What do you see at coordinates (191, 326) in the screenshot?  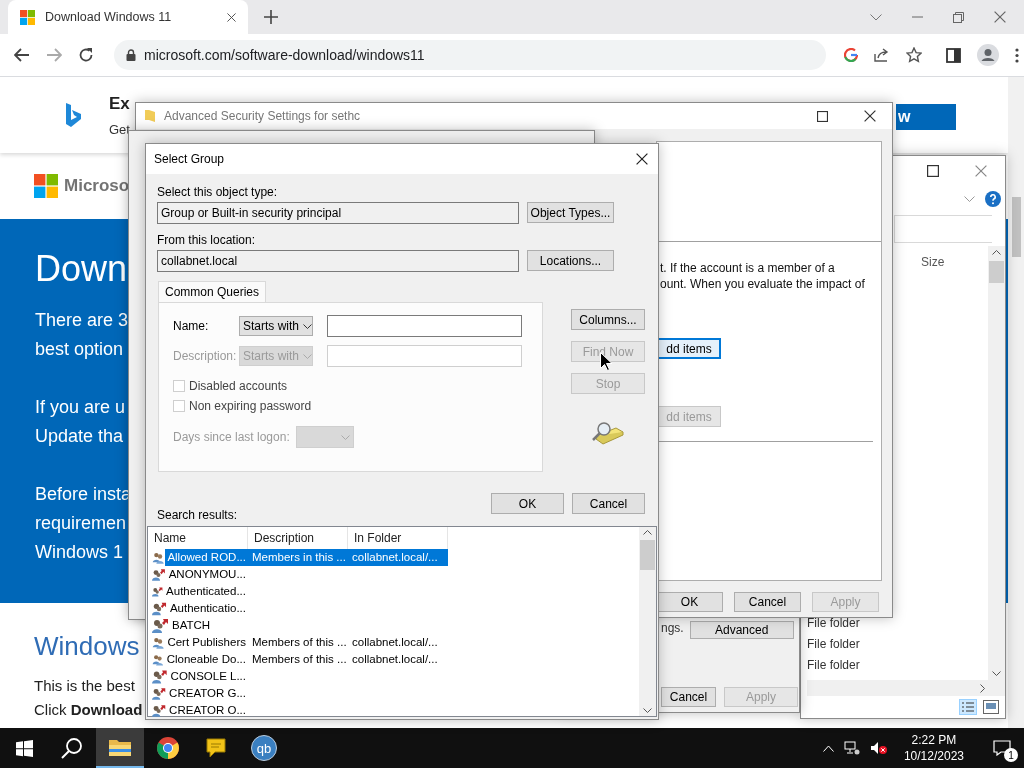 I see `query-label: Name:` at bounding box center [191, 326].